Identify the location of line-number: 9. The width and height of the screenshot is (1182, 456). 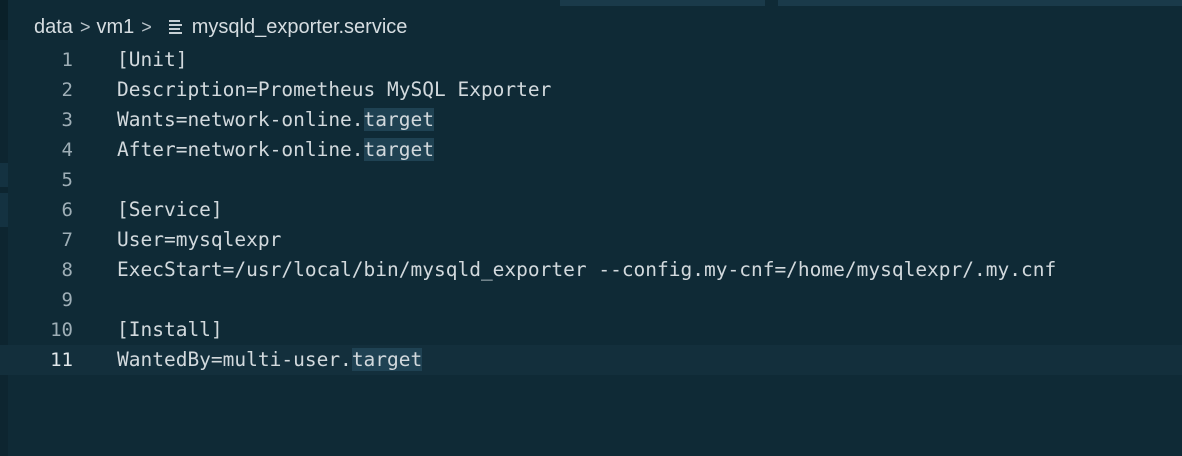
(67, 300).